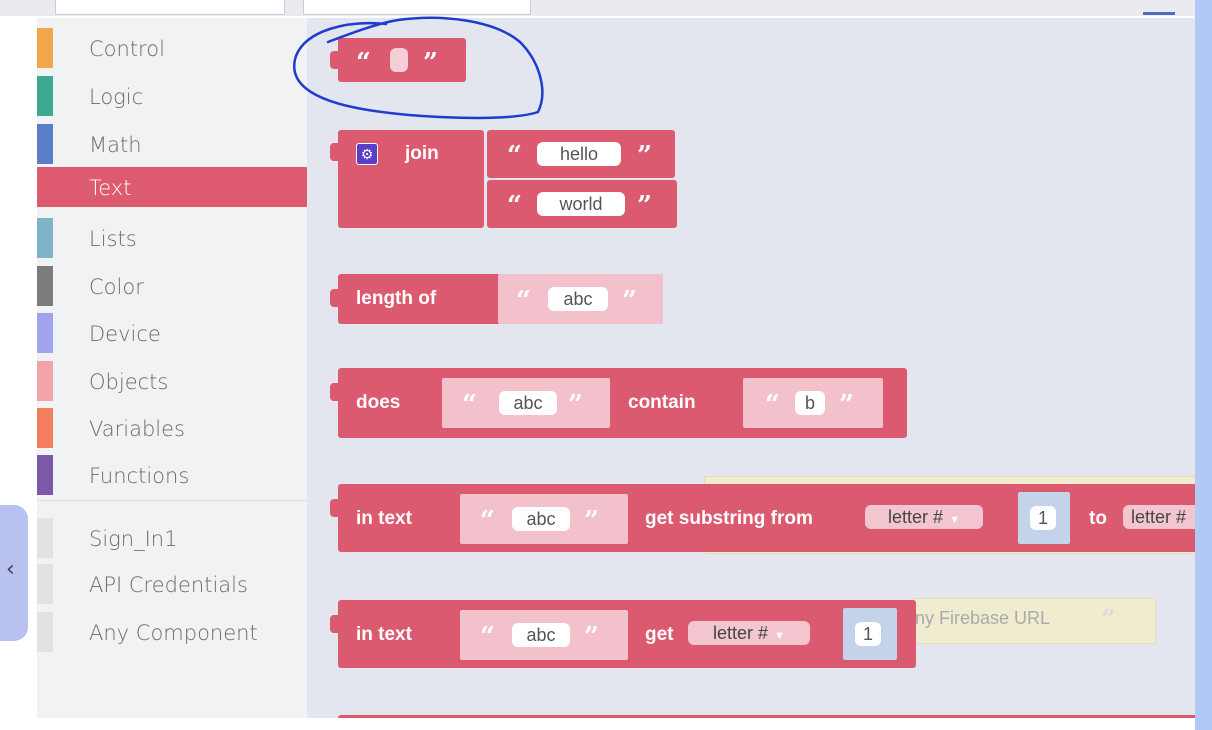 The height and width of the screenshot is (730, 1212). I want to click on category-math: Math, so click(172, 144).